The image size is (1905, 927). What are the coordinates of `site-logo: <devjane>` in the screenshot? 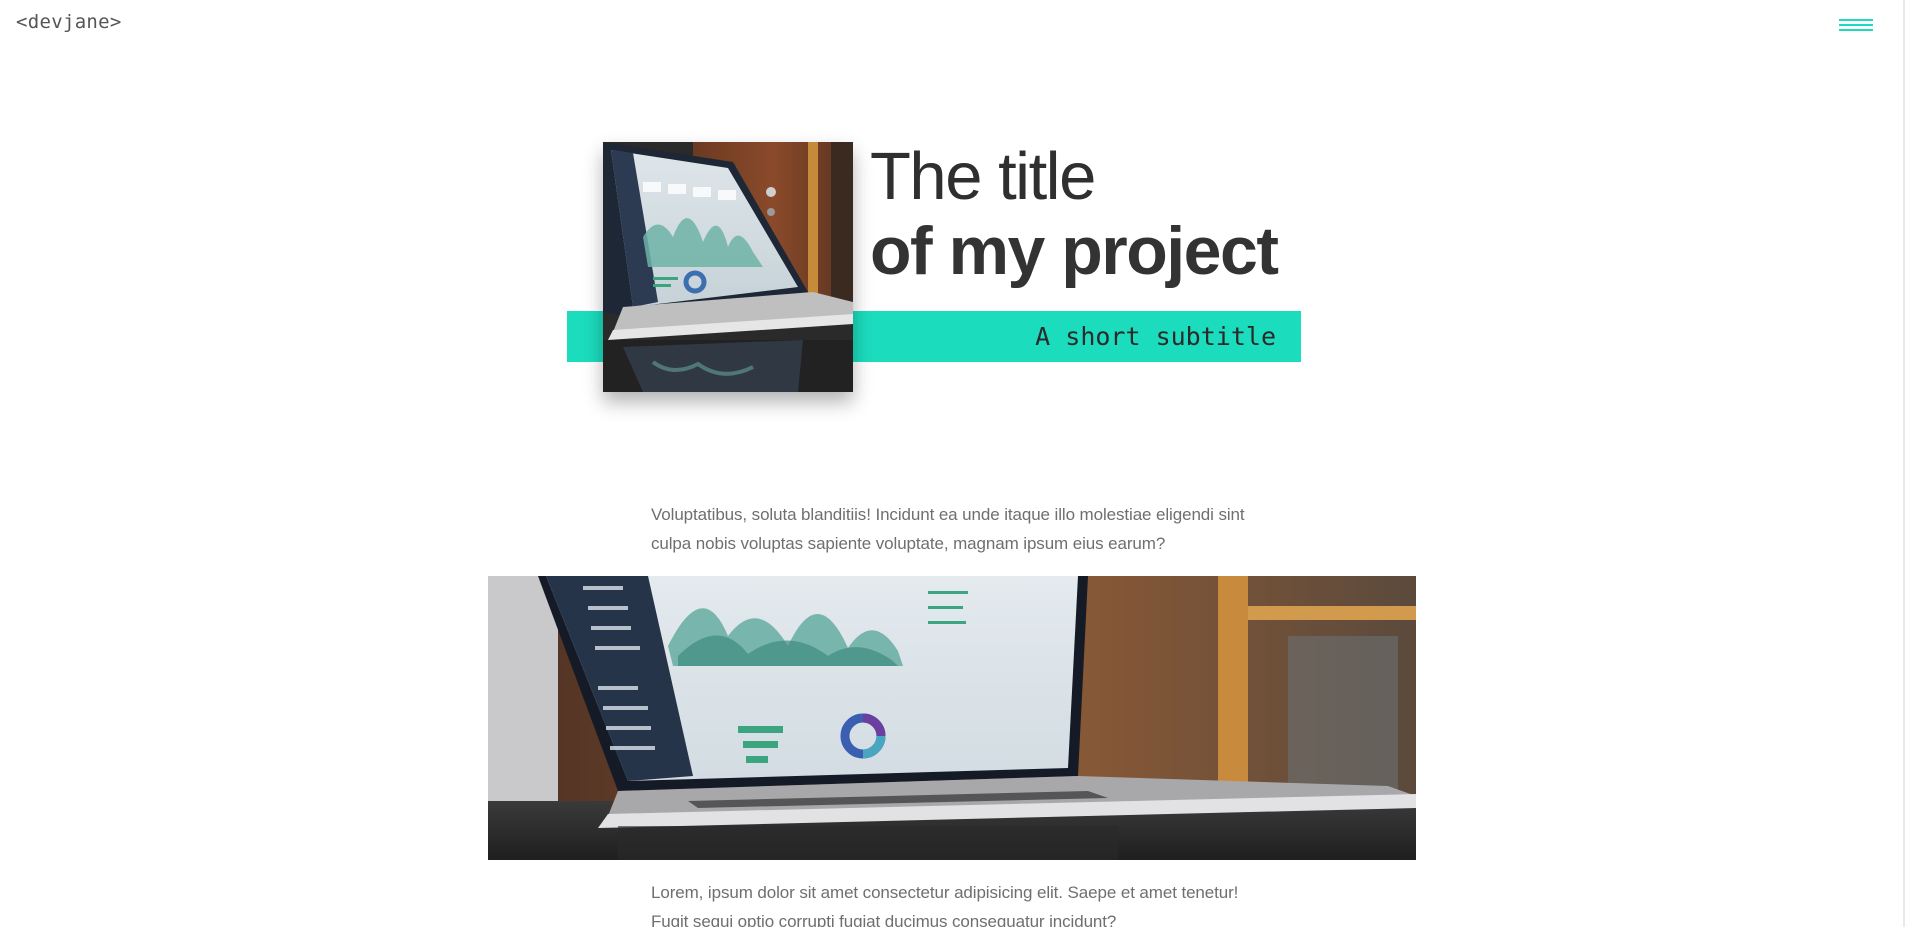 It's located at (69, 22).